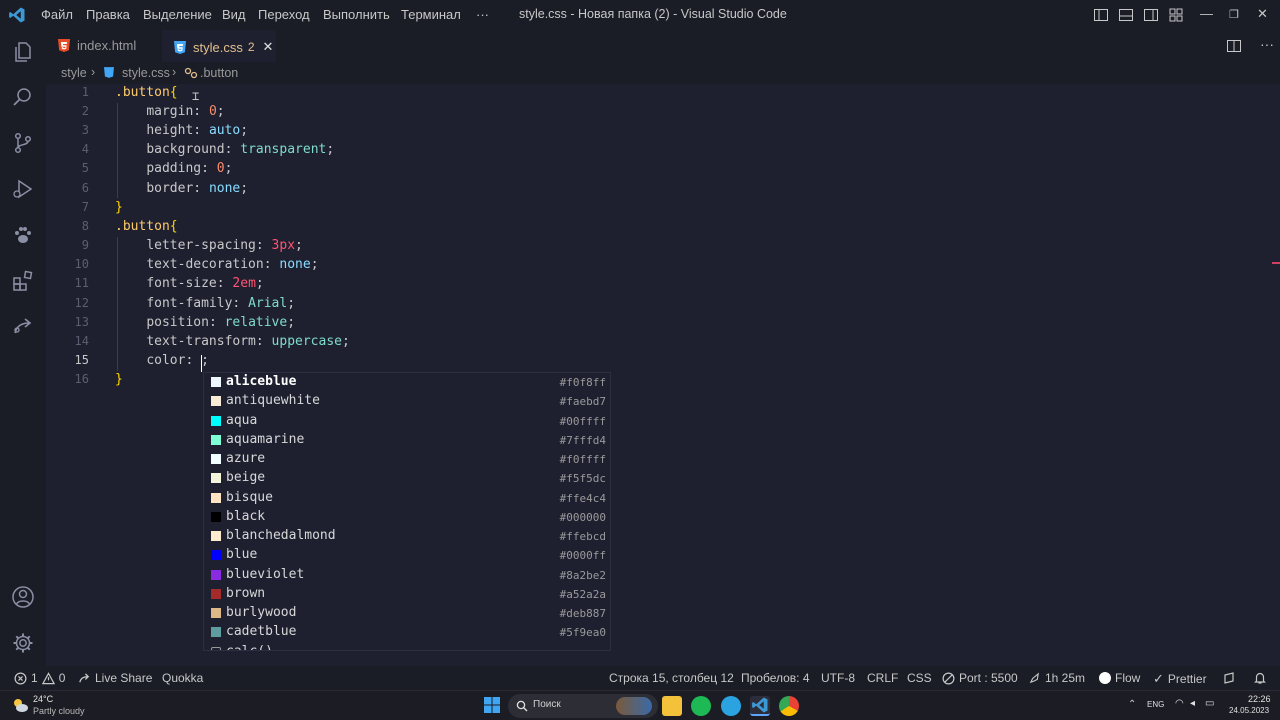 The image size is (1280, 720). I want to click on spotify-icon, so click(701, 706).